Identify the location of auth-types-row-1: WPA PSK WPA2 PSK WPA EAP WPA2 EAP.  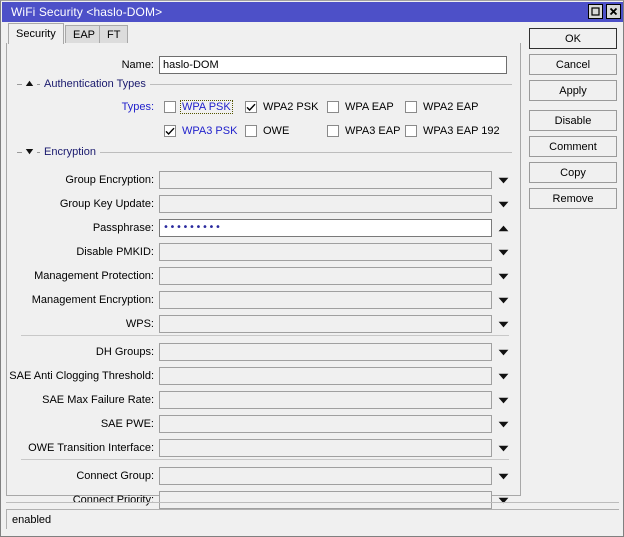
(259, 107).